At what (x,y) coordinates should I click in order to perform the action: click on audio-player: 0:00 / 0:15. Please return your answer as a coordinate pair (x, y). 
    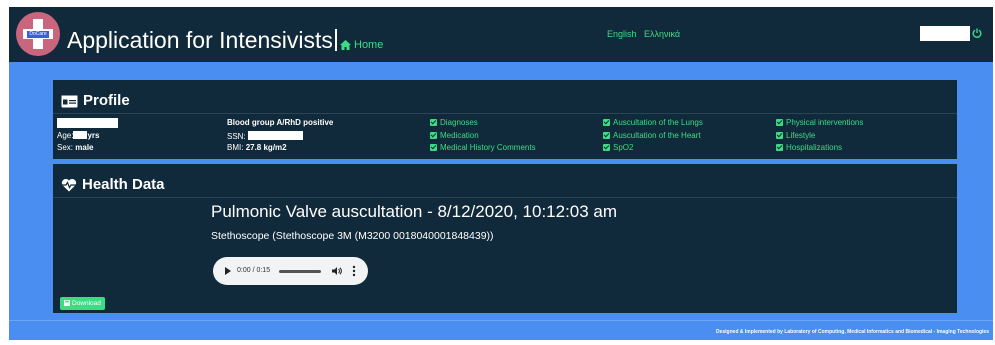
    Looking at the image, I should click on (290, 271).